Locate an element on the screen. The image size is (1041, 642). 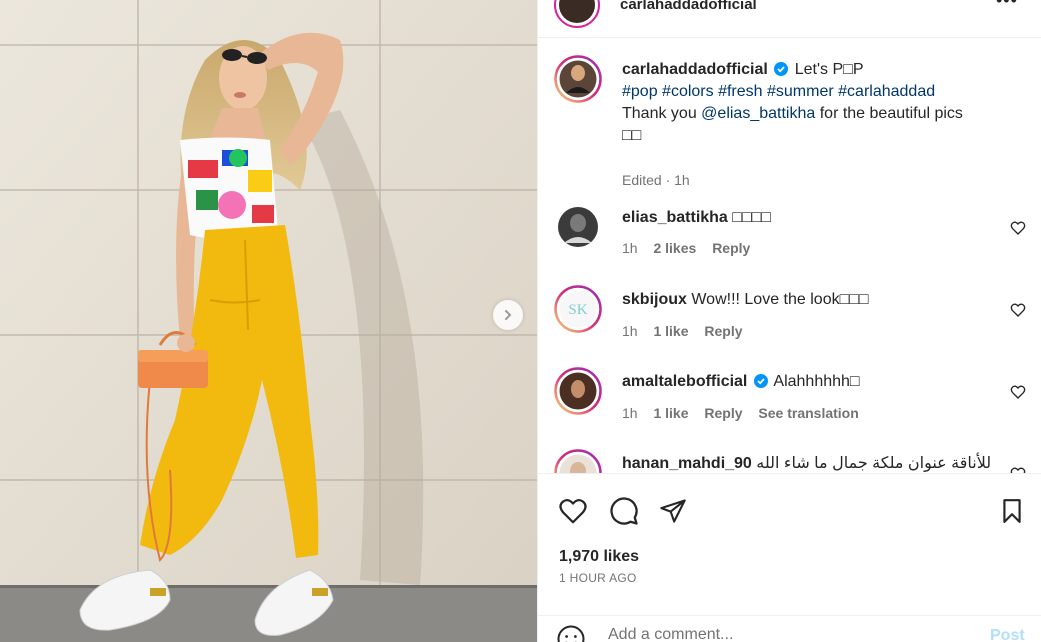
comment-composer: Post is located at coordinates (789, 628).